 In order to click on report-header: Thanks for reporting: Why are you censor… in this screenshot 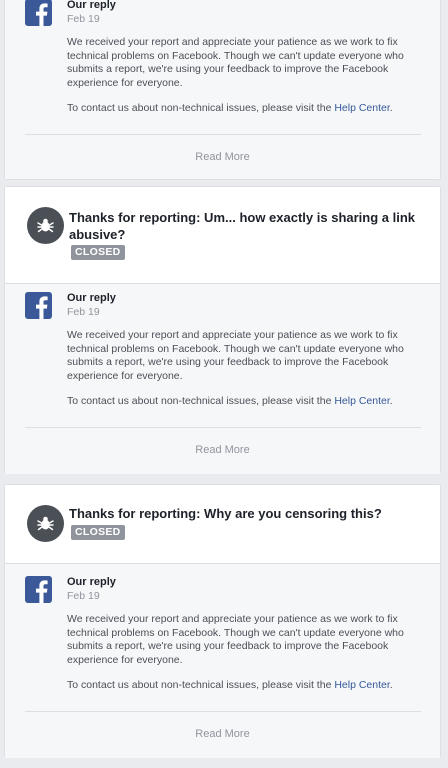, I will do `click(222, 524)`.